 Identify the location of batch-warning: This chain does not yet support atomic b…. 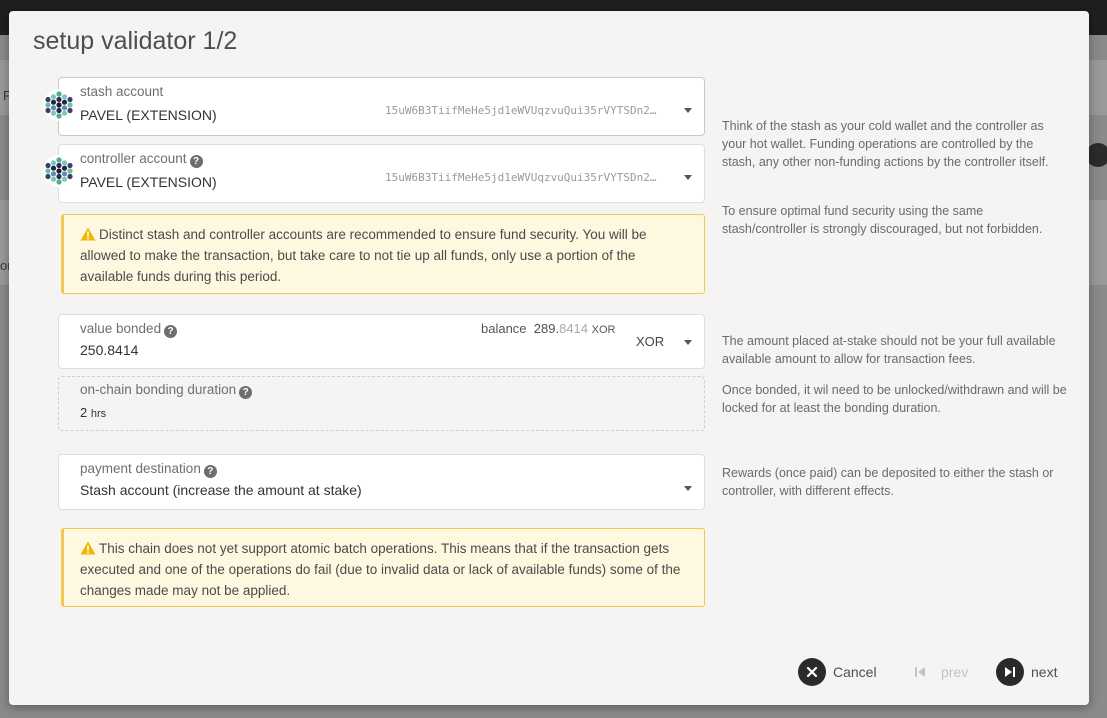
(383, 567).